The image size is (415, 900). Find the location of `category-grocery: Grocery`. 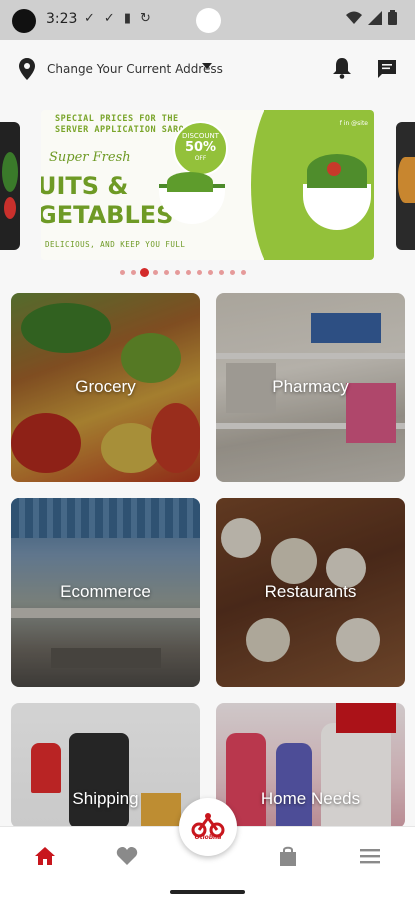

category-grocery: Grocery is located at coordinates (105, 387).